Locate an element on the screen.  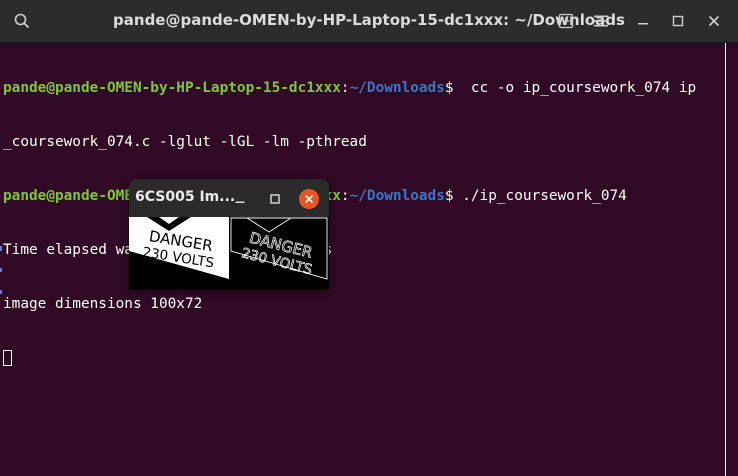
popup-close-button is located at coordinates (309, 199).